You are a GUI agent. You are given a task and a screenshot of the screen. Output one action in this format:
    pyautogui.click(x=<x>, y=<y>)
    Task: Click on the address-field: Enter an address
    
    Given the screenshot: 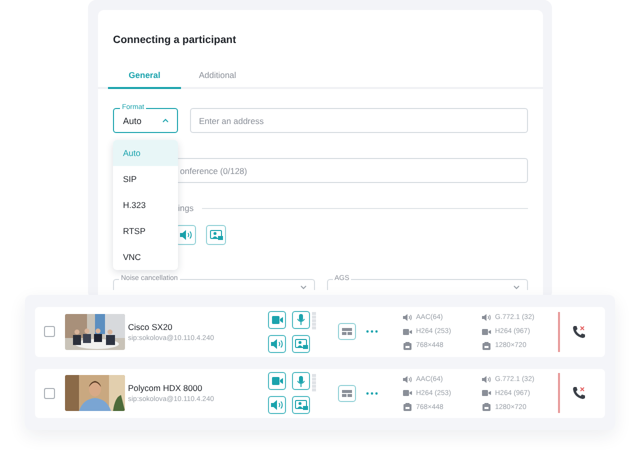 What is the action you would take?
    pyautogui.click(x=359, y=120)
    